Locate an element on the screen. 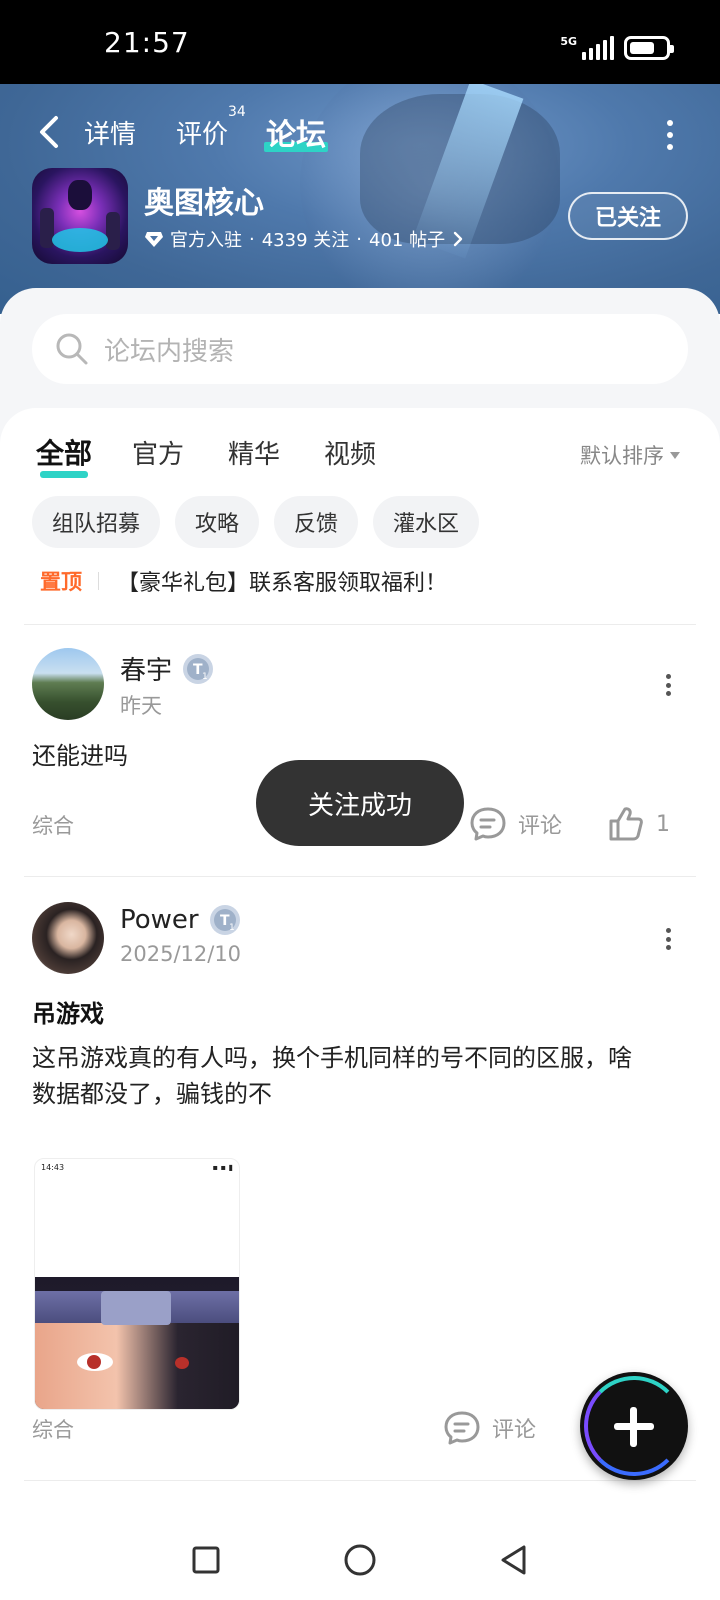 This screenshot has height=1600, width=720. post-title: 吊游戏 is located at coordinates (68, 1011).